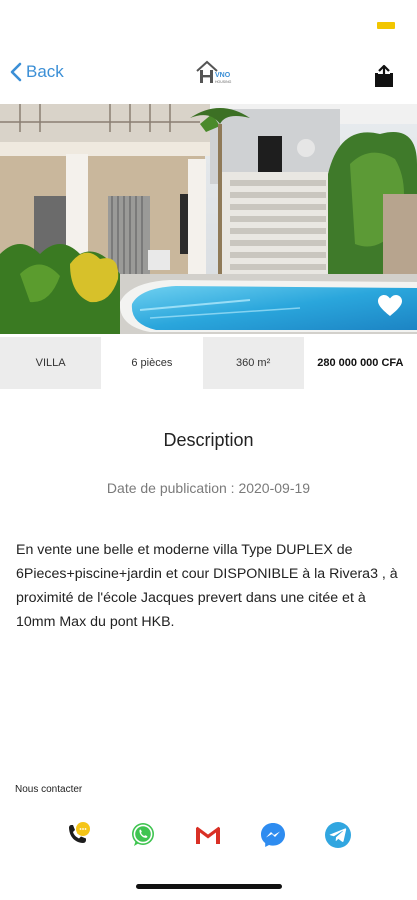 The height and width of the screenshot is (900, 417). What do you see at coordinates (143, 835) in the screenshot?
I see `whatsapp-icon` at bounding box center [143, 835].